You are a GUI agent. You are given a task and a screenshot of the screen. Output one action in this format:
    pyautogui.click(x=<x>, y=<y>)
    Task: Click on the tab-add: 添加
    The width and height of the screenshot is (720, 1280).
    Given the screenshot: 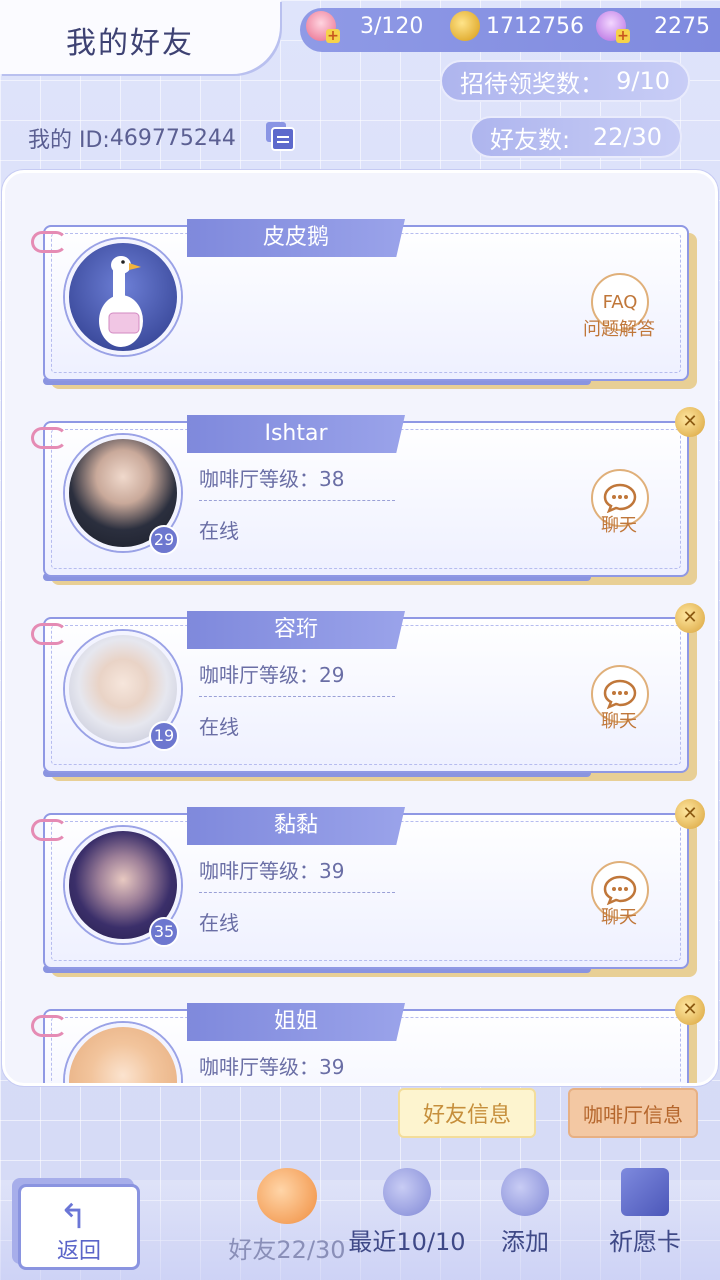 What is the action you would take?
    pyautogui.click(x=525, y=1210)
    